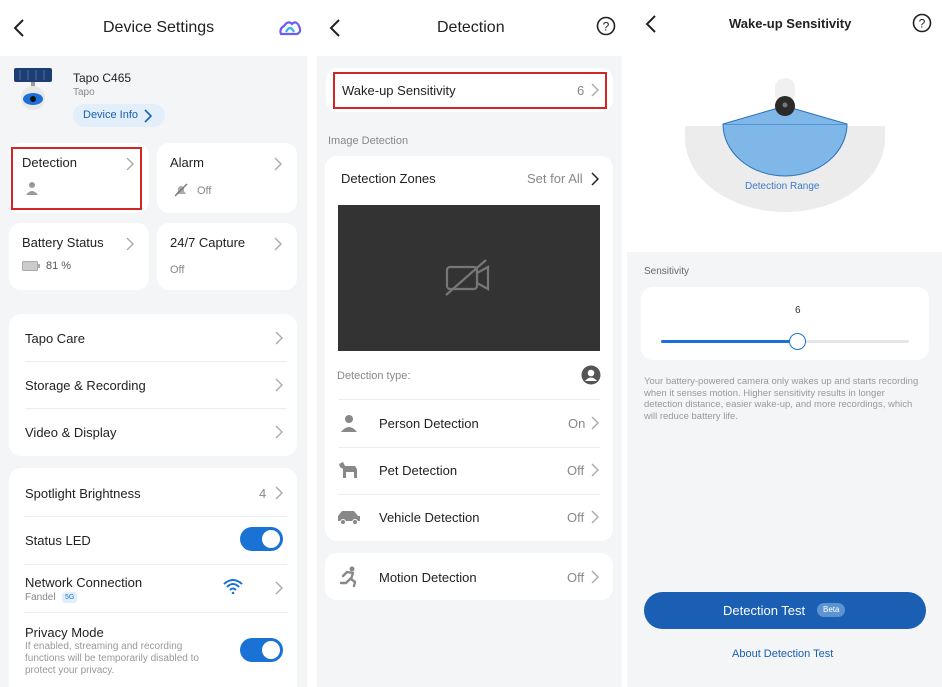 This screenshot has height=687, width=942. I want to click on page-title: Wake-up Sensitivity, so click(790, 23).